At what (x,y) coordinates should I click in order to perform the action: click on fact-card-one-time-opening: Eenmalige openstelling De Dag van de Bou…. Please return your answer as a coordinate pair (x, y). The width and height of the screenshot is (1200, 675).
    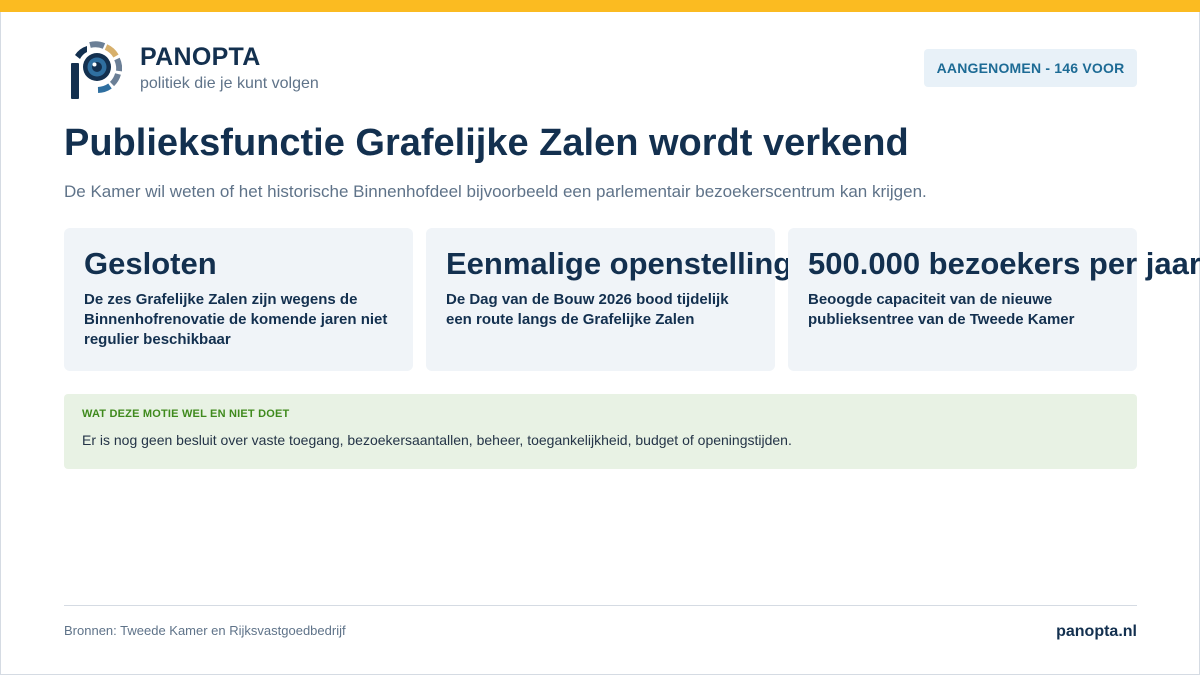
    Looking at the image, I should click on (609, 299).